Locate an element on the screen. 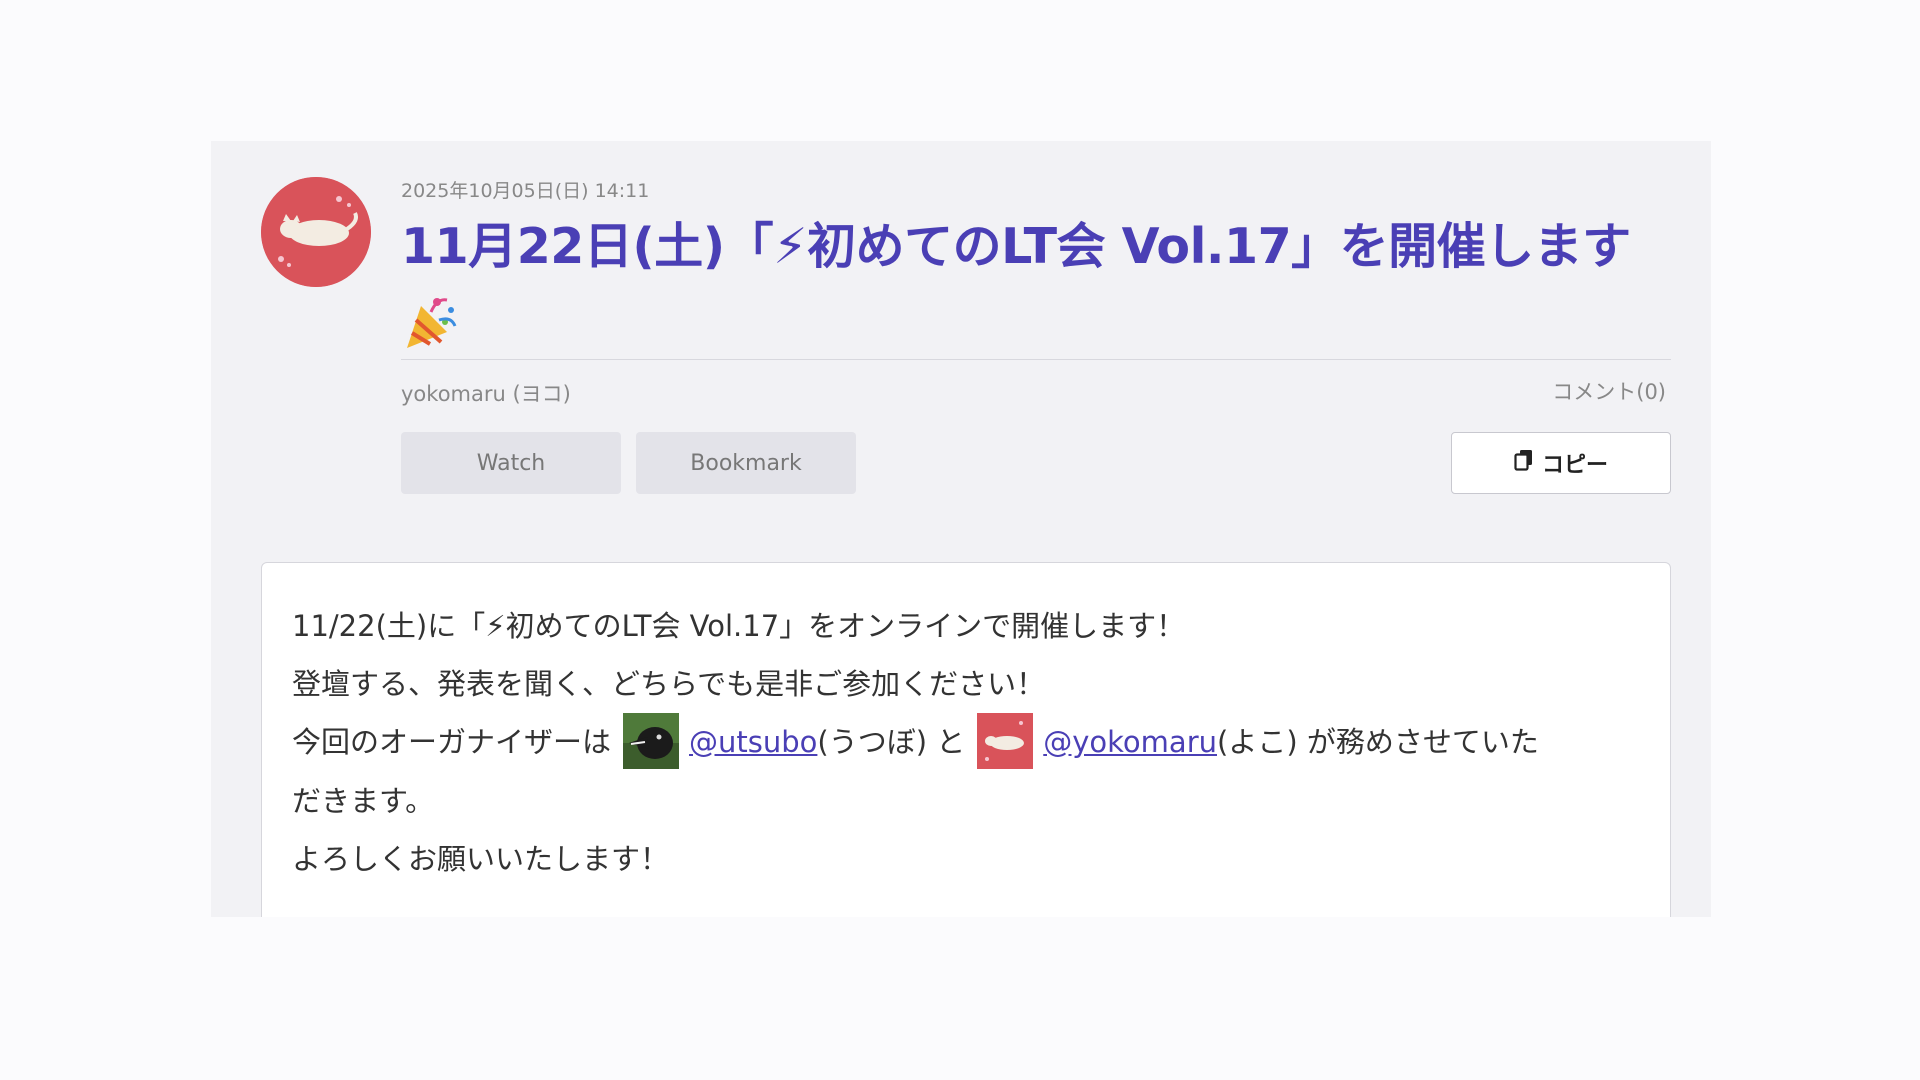 This screenshot has height=1080, width=1920. copy-button-label: コピー is located at coordinates (1574, 465).